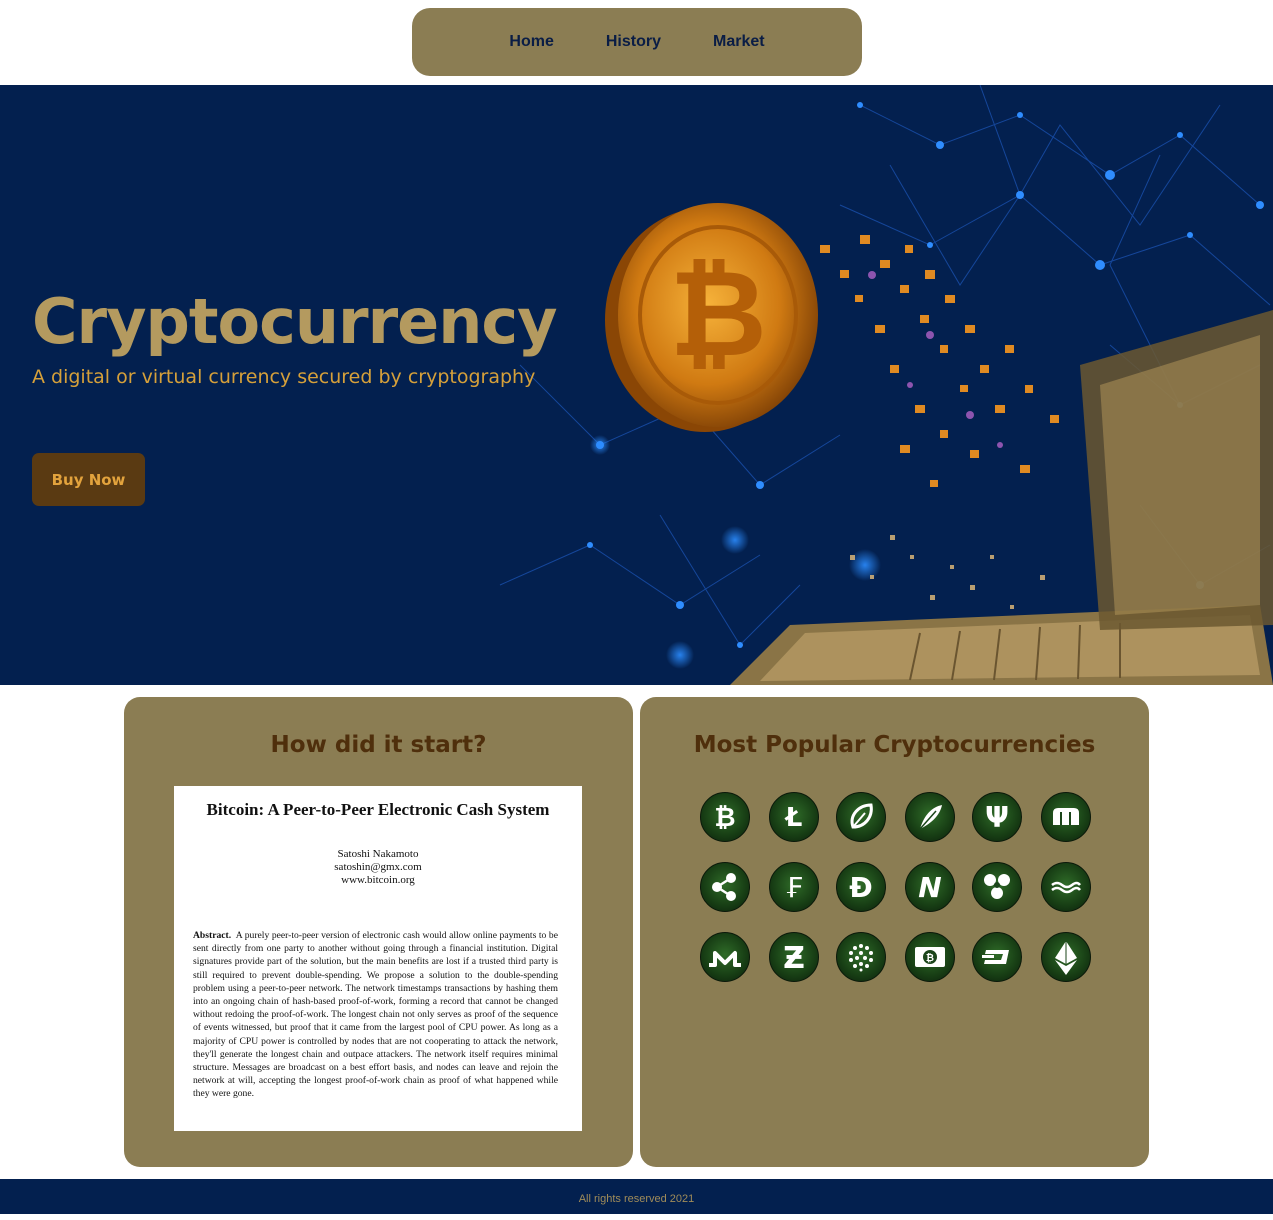 Image resolution: width=1273 pixels, height=1220 pixels. I want to click on litecoin-icon: Ł, so click(794, 817).